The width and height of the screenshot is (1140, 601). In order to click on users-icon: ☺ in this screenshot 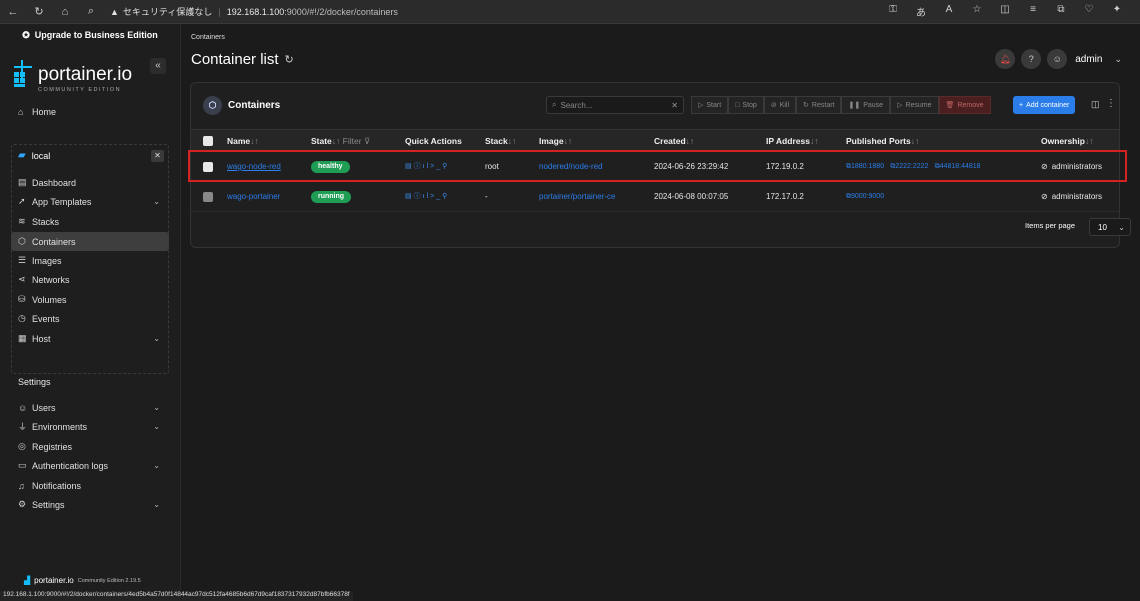, I will do `click(23, 407)`.